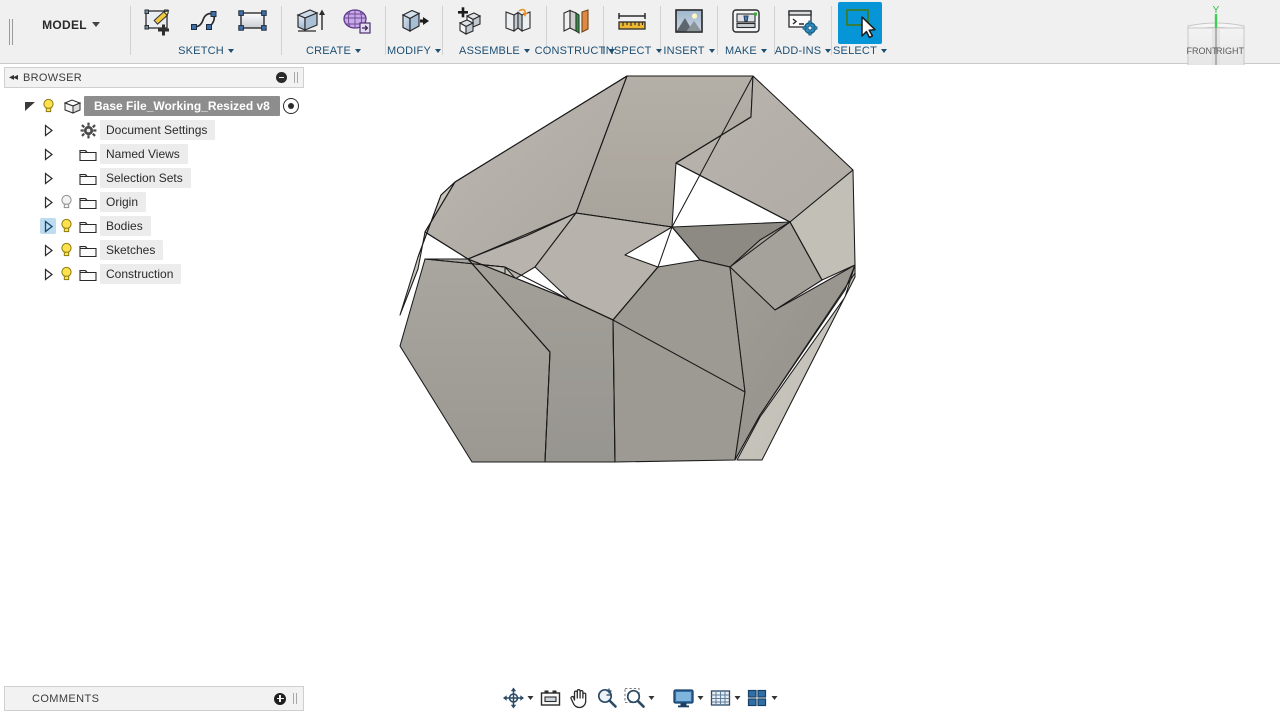 The height and width of the screenshot is (715, 1280). I want to click on toolbar-group-make: MAKE, so click(746, 31).